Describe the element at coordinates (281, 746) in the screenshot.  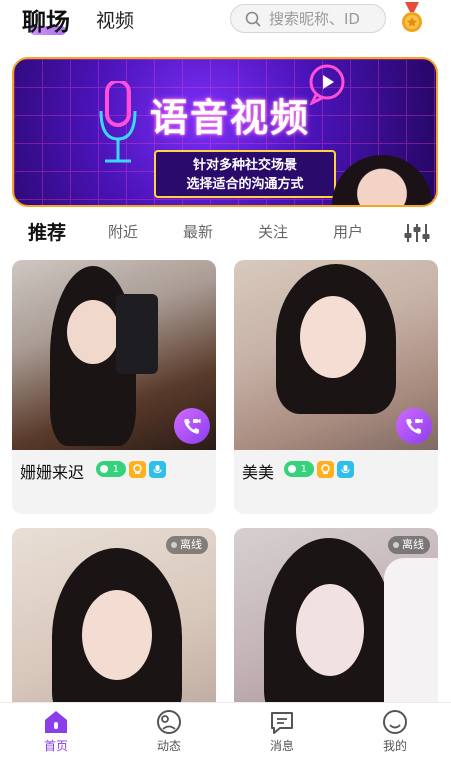
I see `nav-messages-label: 消息` at that location.